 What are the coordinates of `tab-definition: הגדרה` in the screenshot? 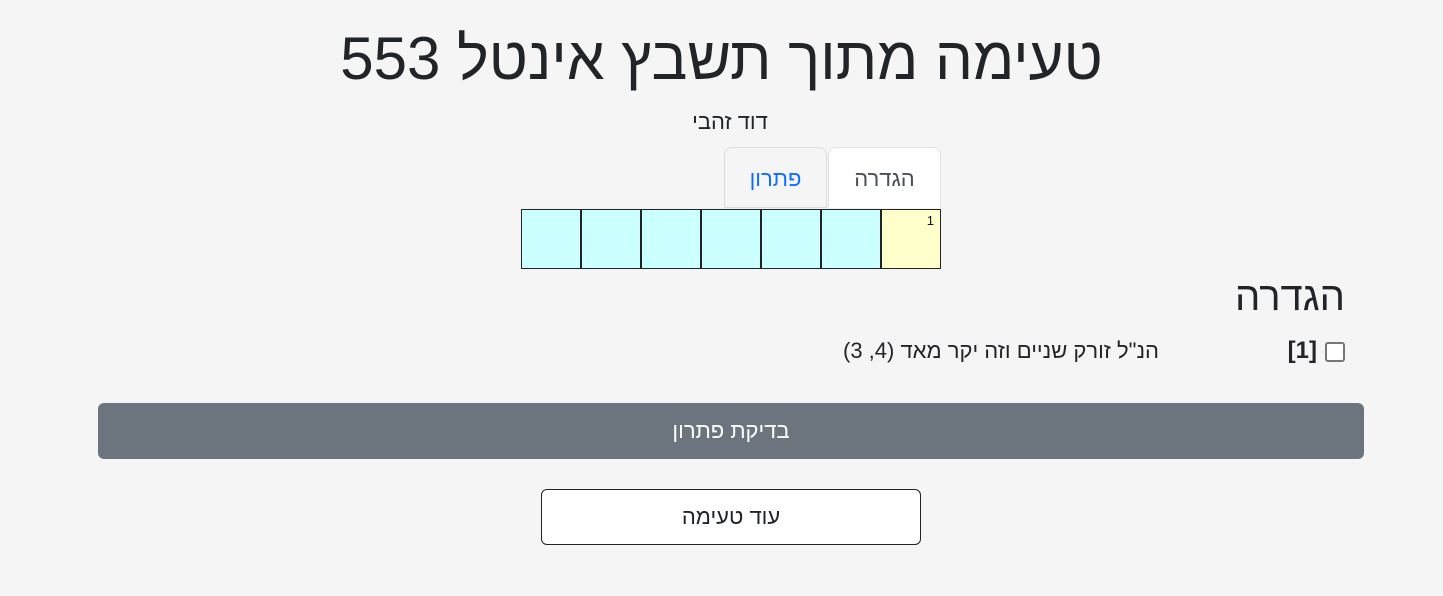 It's located at (884, 177).